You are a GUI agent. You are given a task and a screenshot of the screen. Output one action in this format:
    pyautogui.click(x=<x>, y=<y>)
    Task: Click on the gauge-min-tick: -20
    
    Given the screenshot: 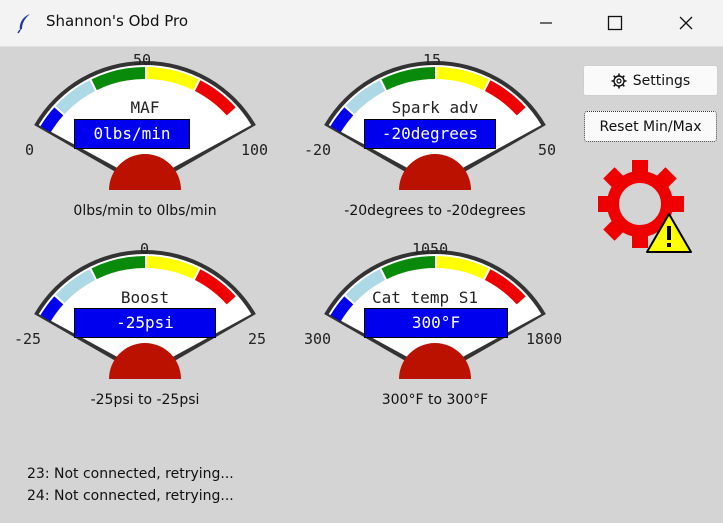 What is the action you would take?
    pyautogui.click(x=318, y=150)
    